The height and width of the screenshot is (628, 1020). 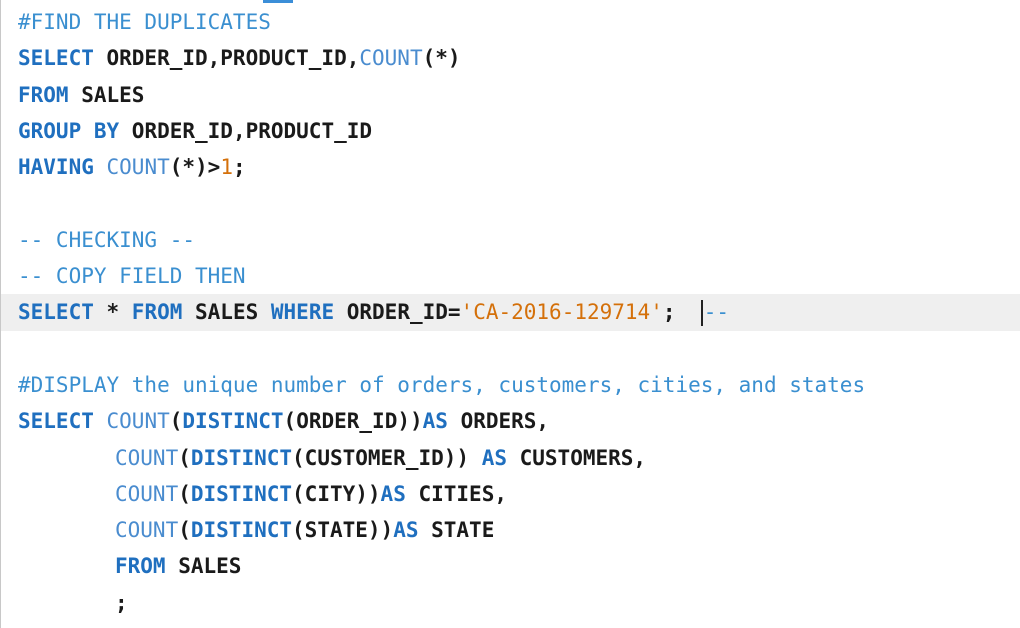 What do you see at coordinates (561, 312) in the screenshot?
I see `sql-string: 'CA-2016-129714'` at bounding box center [561, 312].